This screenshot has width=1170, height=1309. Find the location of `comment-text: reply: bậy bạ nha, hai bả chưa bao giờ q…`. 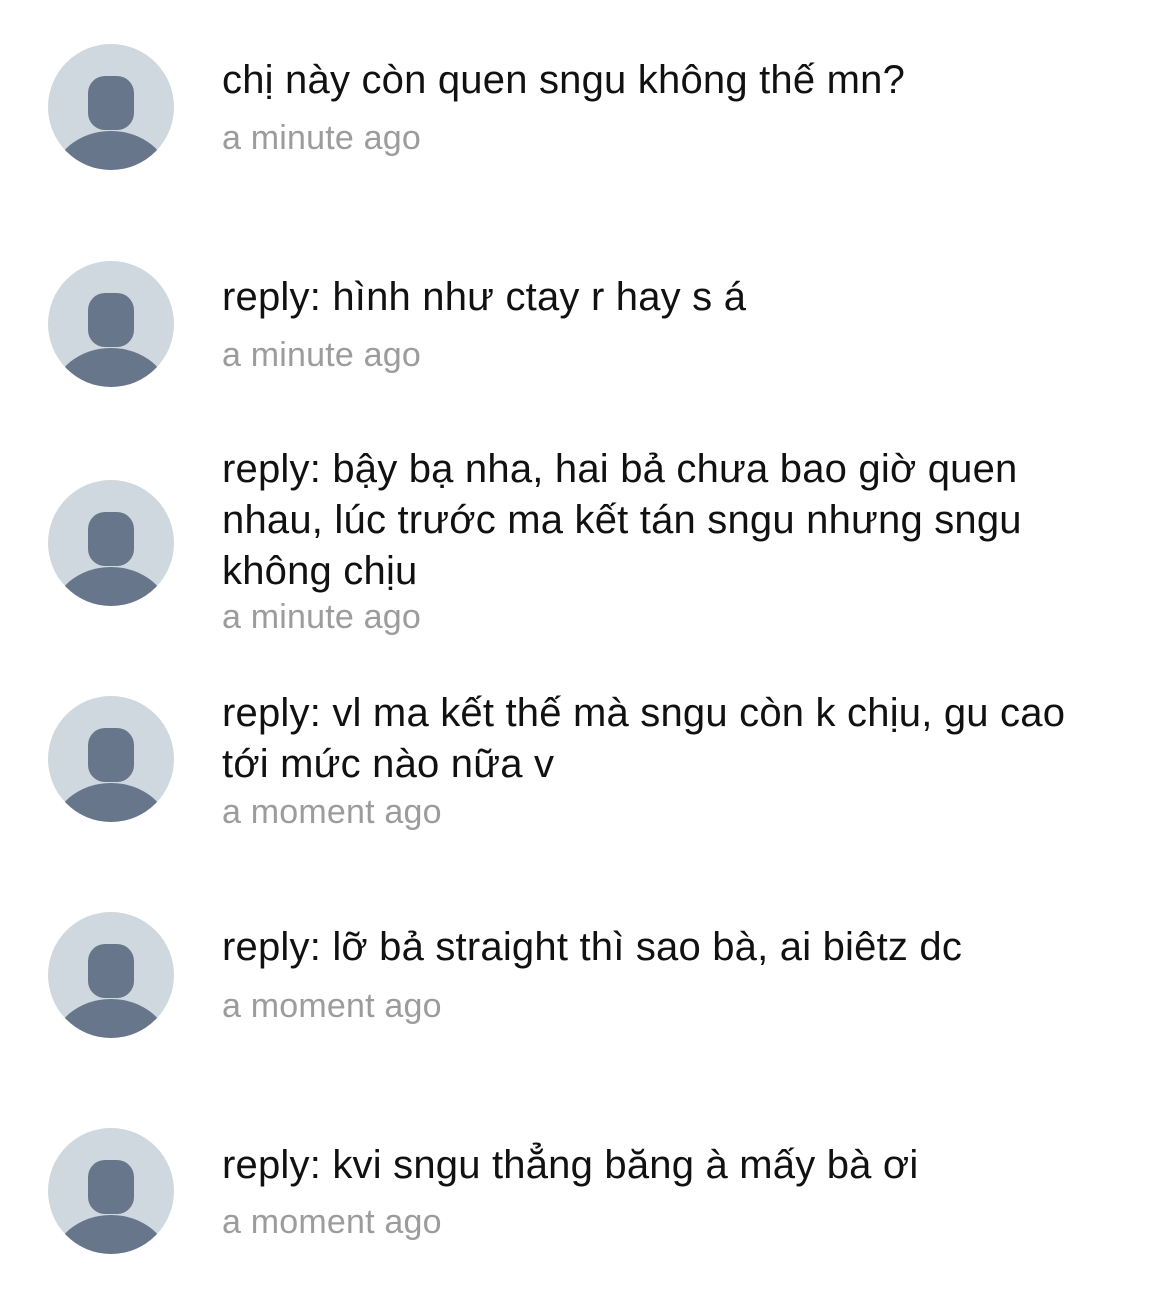

comment-text: reply: bậy bạ nha, hai bả chưa bao giờ q… is located at coordinates (622, 520).